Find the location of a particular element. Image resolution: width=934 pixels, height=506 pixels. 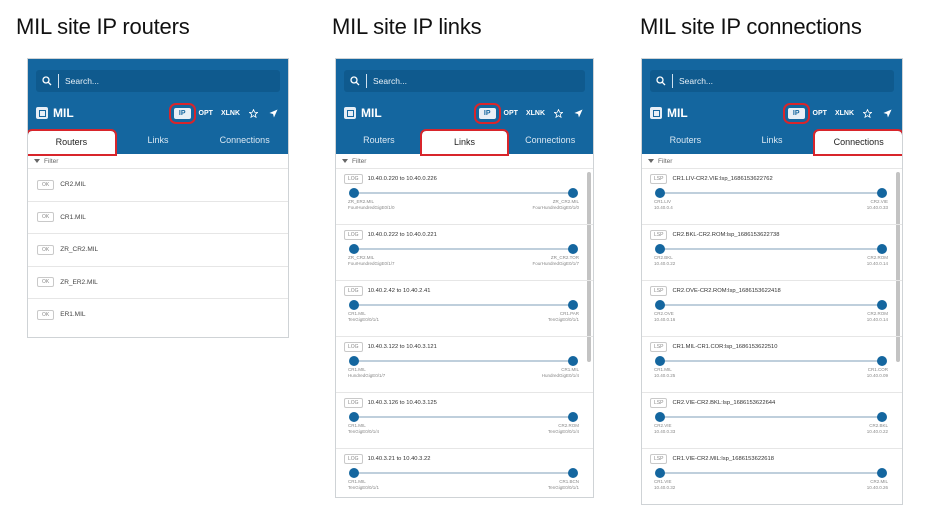

endpoint-b-interface: TenGigE0/0/1/1 is located at coordinates (563, 319).